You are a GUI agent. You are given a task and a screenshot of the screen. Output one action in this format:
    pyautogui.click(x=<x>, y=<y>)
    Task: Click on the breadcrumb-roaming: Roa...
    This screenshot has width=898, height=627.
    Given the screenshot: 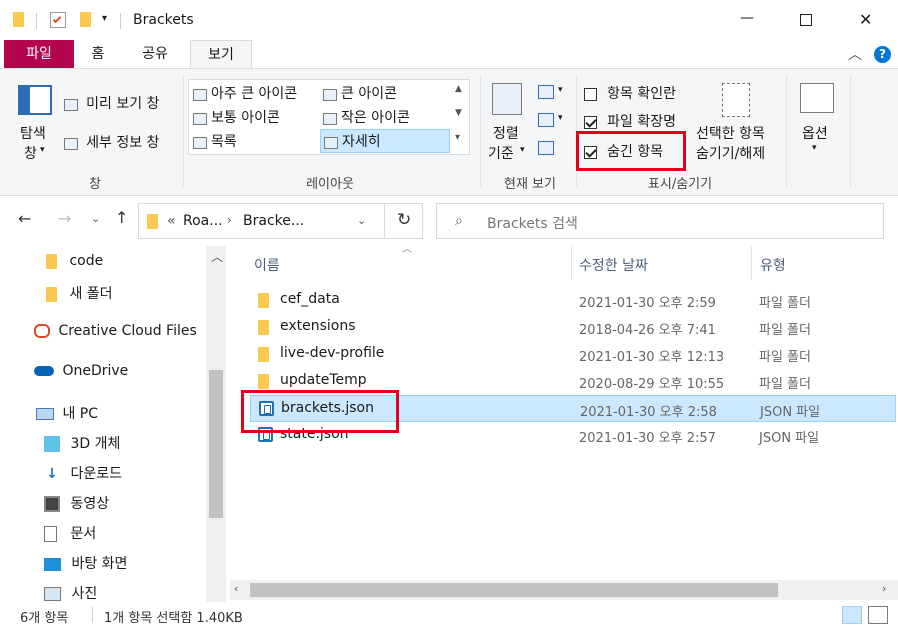 What is the action you would take?
    pyautogui.click(x=203, y=221)
    